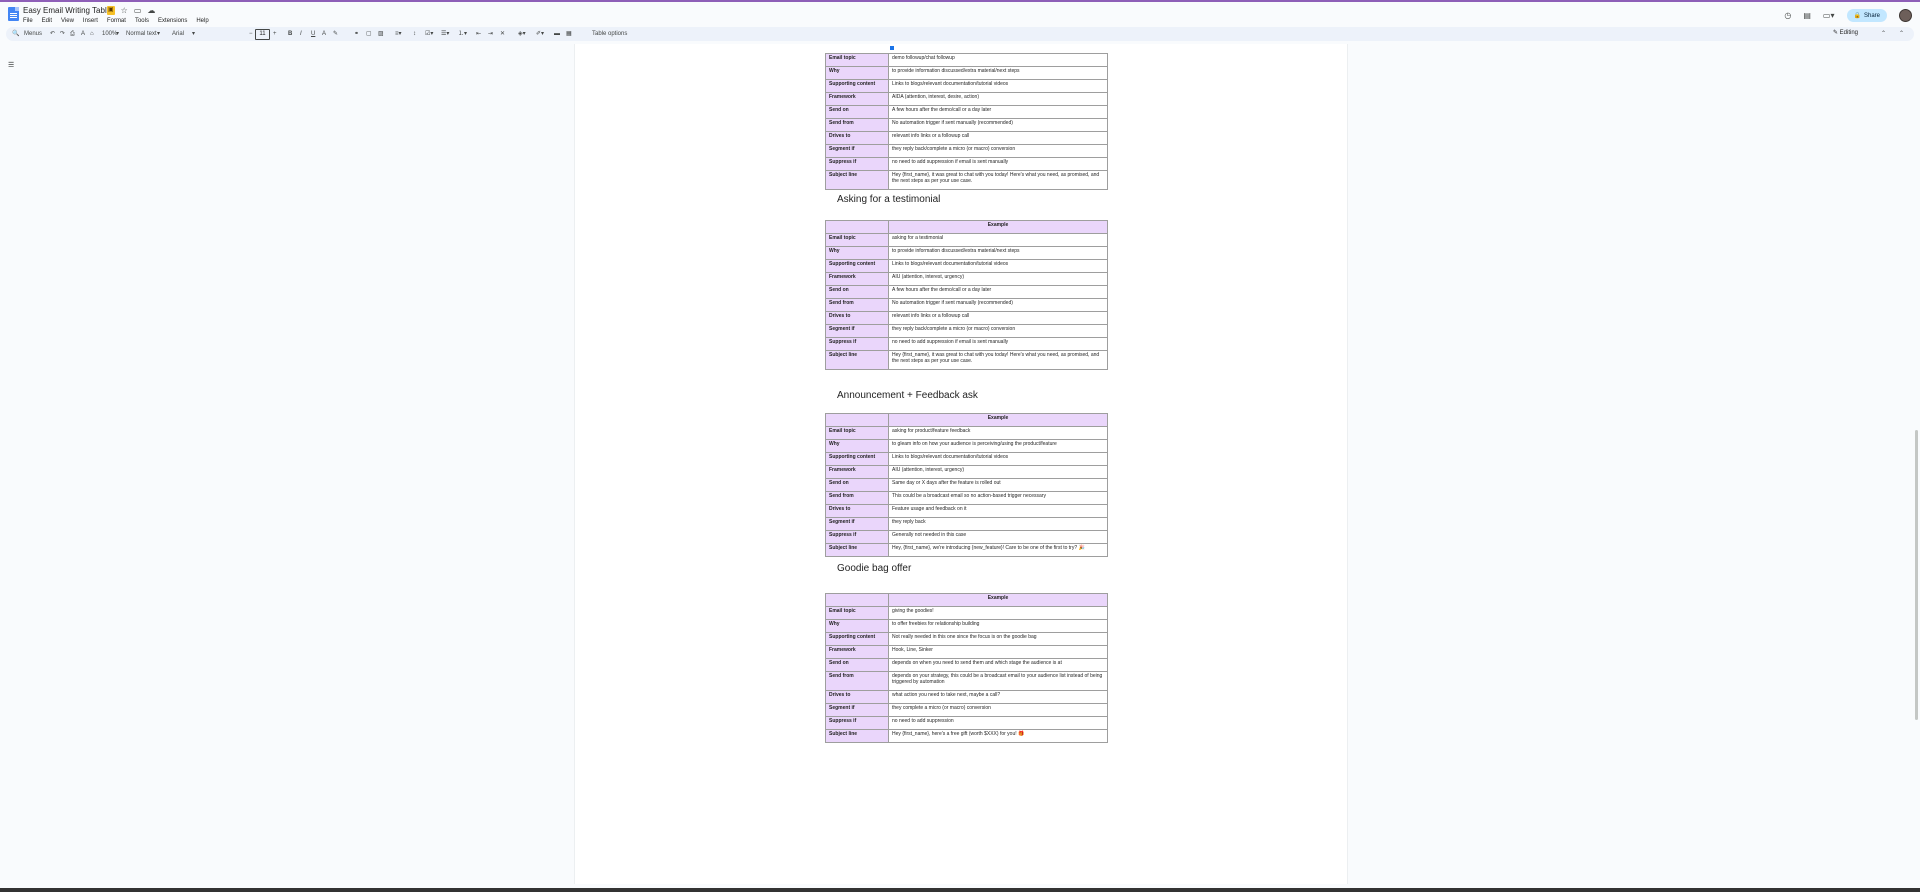 The height and width of the screenshot is (892, 1920). I want to click on paint-format-icon: ⌂, so click(92, 34).